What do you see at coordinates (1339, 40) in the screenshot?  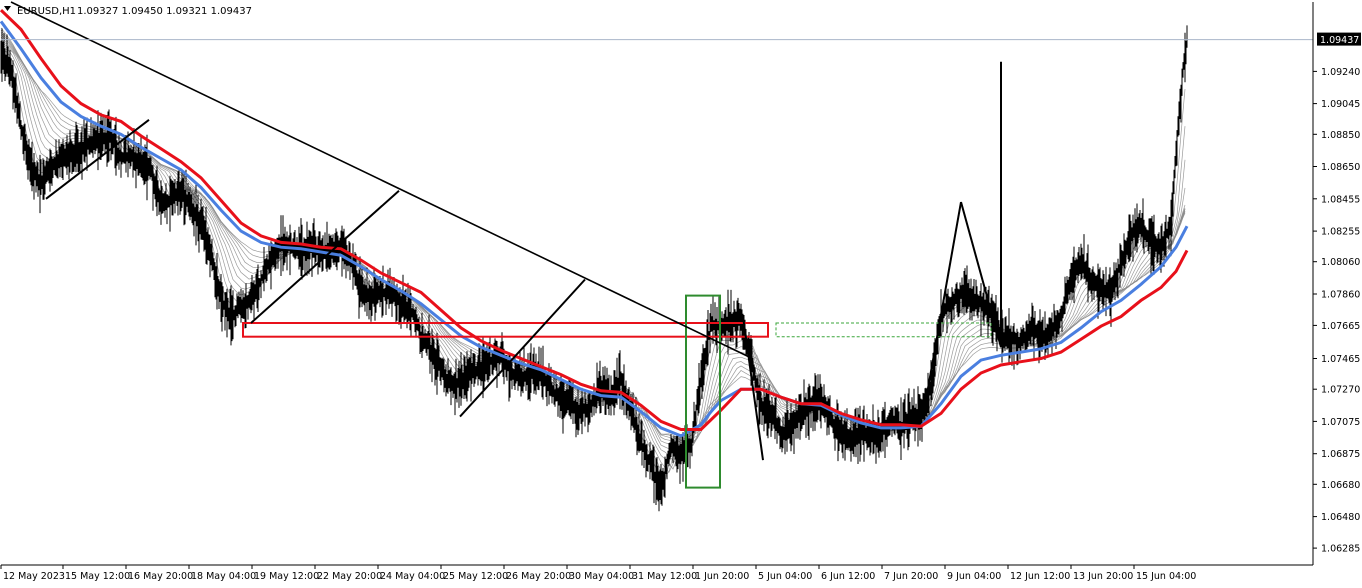 I see `price-tag-label: 1.09437` at bounding box center [1339, 40].